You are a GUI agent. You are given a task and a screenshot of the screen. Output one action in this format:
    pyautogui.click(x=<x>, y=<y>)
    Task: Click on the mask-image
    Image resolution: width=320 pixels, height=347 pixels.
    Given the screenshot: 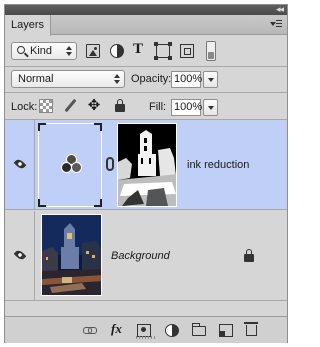 What is the action you would take?
    pyautogui.click(x=147, y=165)
    